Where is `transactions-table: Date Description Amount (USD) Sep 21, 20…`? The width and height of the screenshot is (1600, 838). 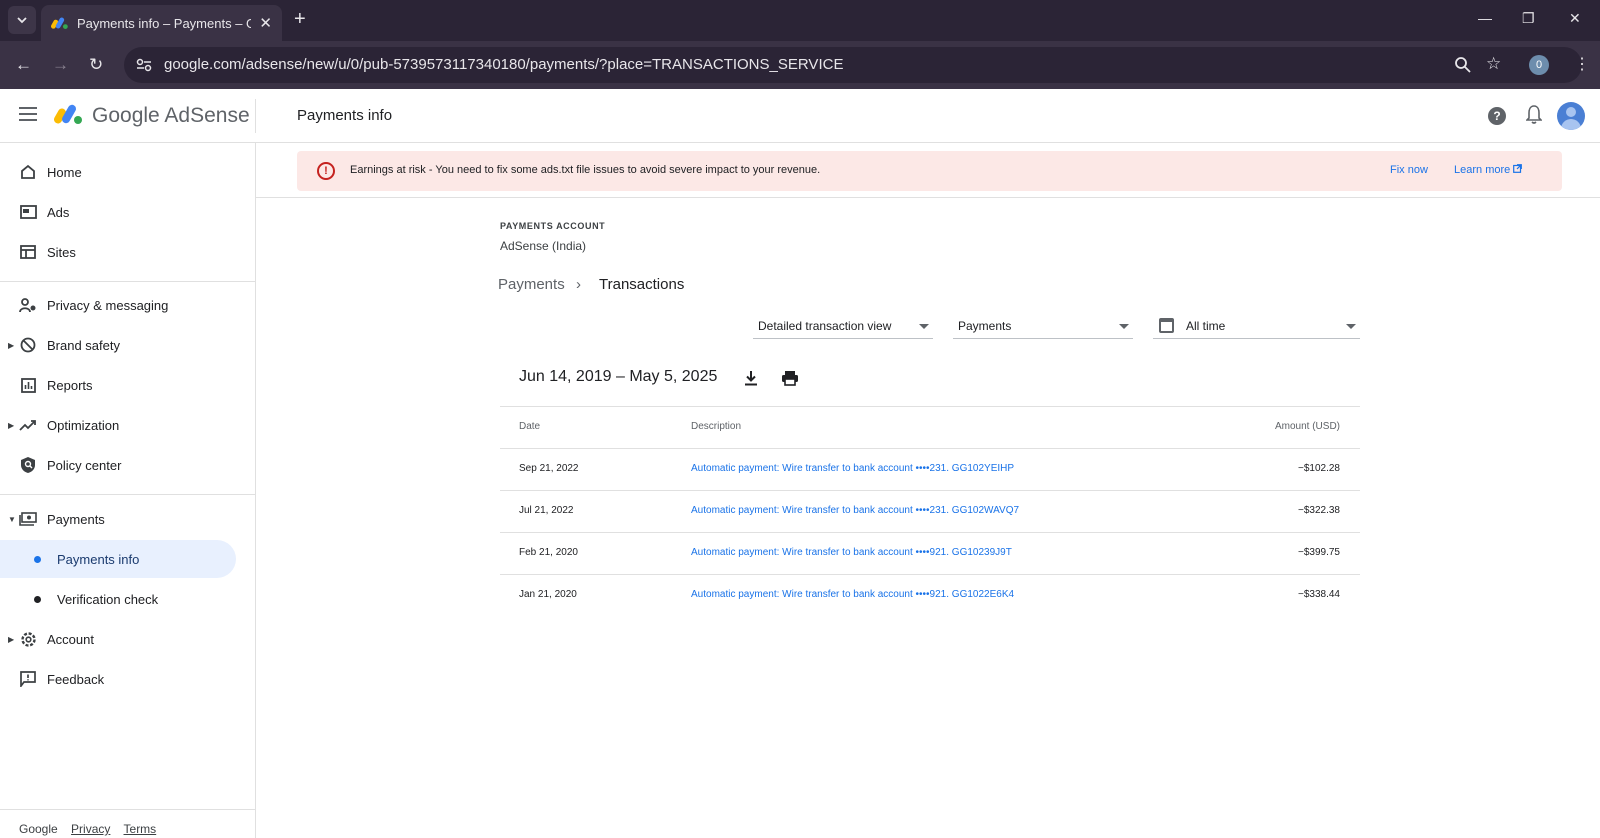
transactions-table: Date Description Amount (USD) Sep 21, 20… is located at coordinates (930, 511).